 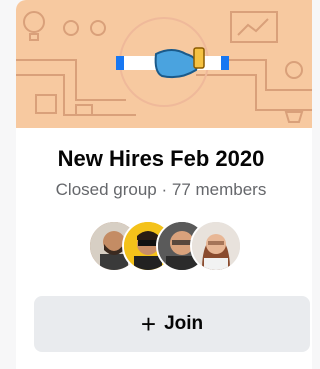 What do you see at coordinates (161, 189) in the screenshot?
I see `group-meta: Closed group · 77 members` at bounding box center [161, 189].